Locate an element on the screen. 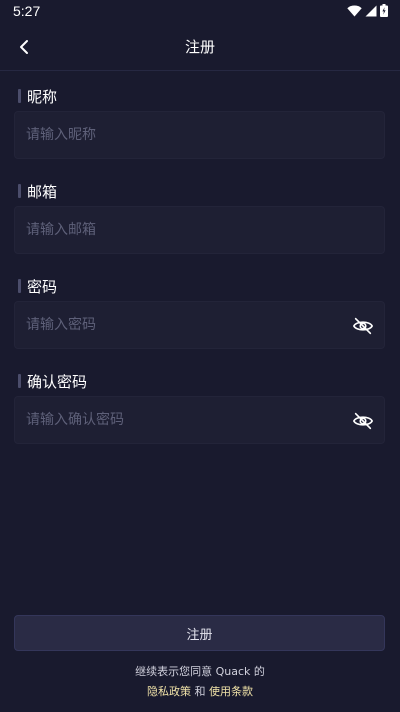  confirm-password-label: 确认密码 is located at coordinates (53, 381).